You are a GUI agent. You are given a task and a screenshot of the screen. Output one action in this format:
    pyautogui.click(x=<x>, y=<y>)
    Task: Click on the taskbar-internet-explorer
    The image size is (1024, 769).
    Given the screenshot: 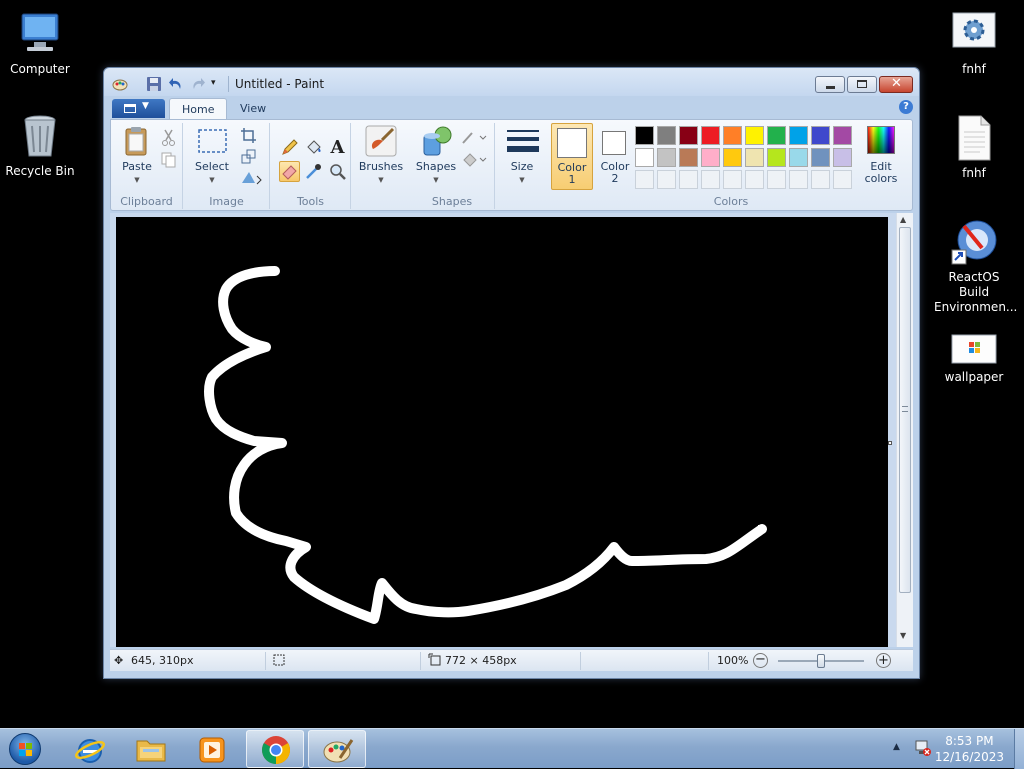 What is the action you would take?
    pyautogui.click(x=90, y=749)
    